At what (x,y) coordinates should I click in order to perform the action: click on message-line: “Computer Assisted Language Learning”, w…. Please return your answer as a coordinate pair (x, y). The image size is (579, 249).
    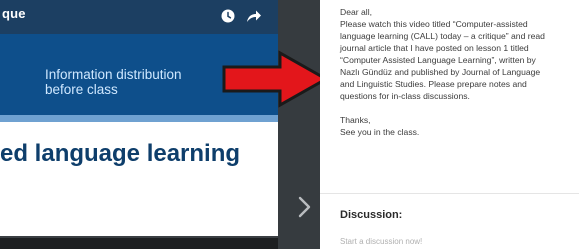
    Looking at the image, I should click on (438, 60).